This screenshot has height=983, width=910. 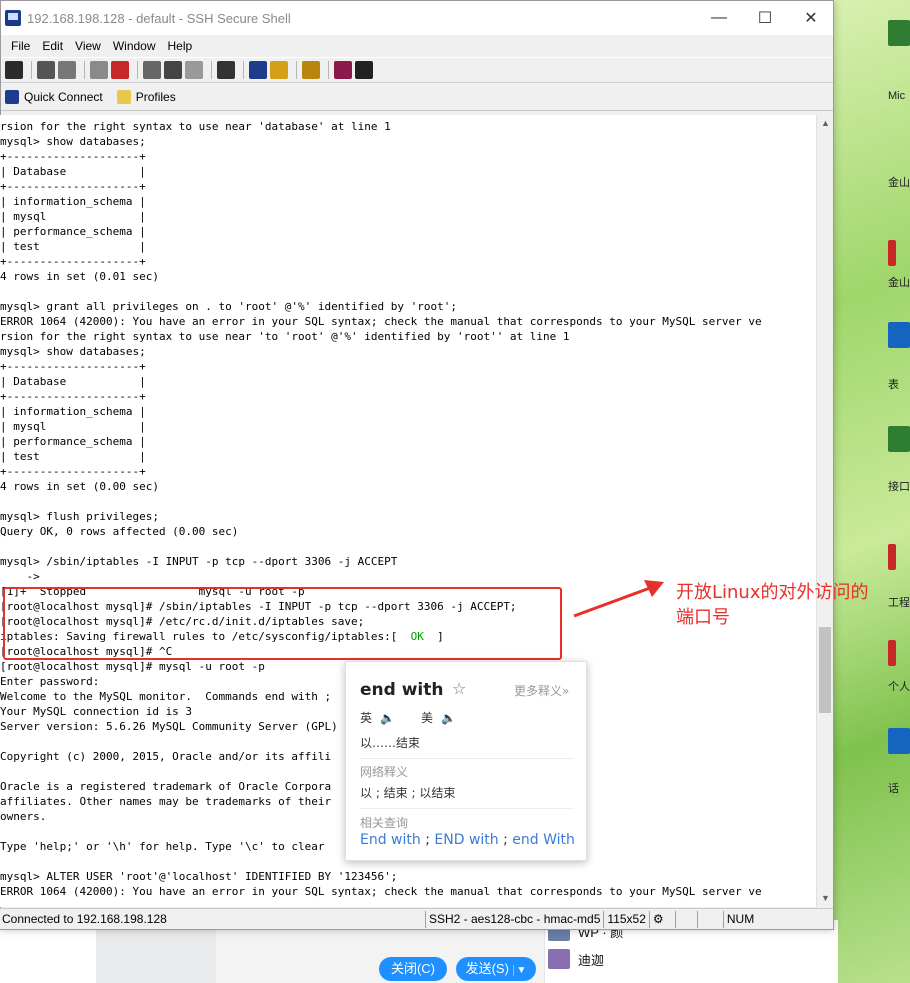 What do you see at coordinates (459, 688) in the screenshot?
I see `star-icon: ☆` at bounding box center [459, 688].